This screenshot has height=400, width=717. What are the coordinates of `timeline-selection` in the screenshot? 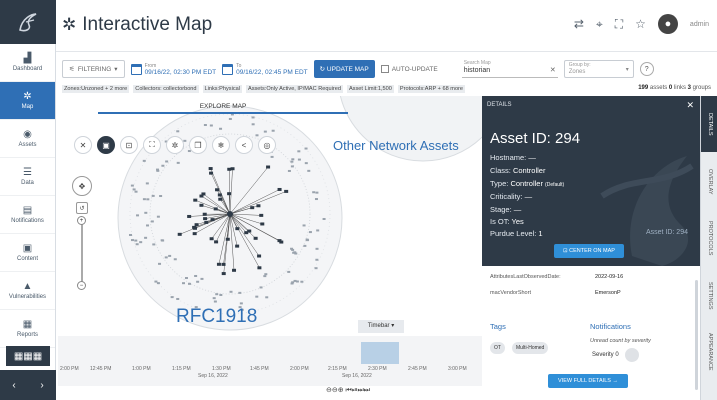 It's located at (380, 353).